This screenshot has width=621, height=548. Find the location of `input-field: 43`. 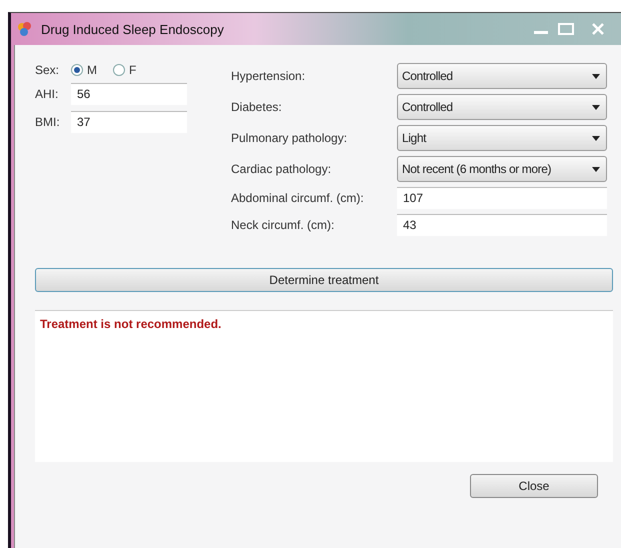

input-field: 43 is located at coordinates (502, 225).